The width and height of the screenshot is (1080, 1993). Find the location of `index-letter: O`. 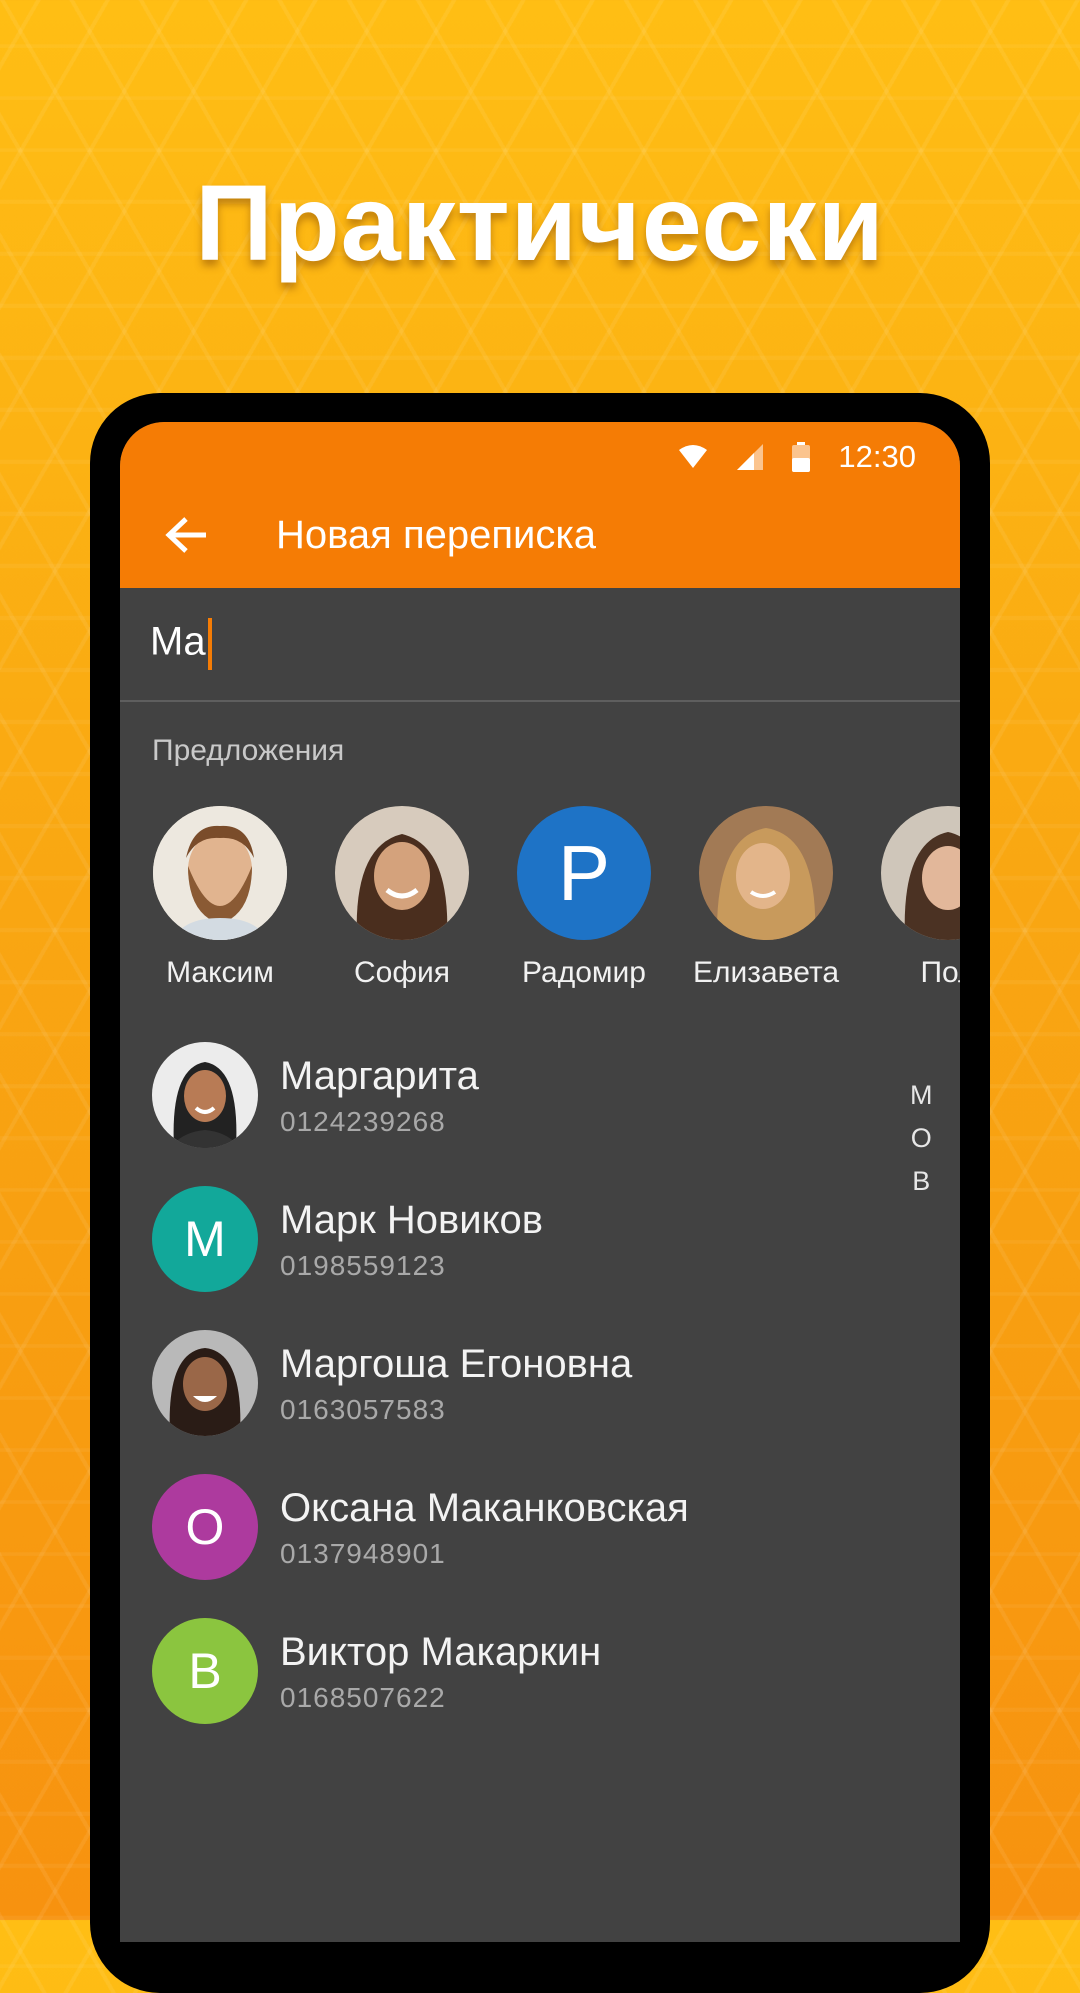

index-letter: O is located at coordinates (921, 1138).